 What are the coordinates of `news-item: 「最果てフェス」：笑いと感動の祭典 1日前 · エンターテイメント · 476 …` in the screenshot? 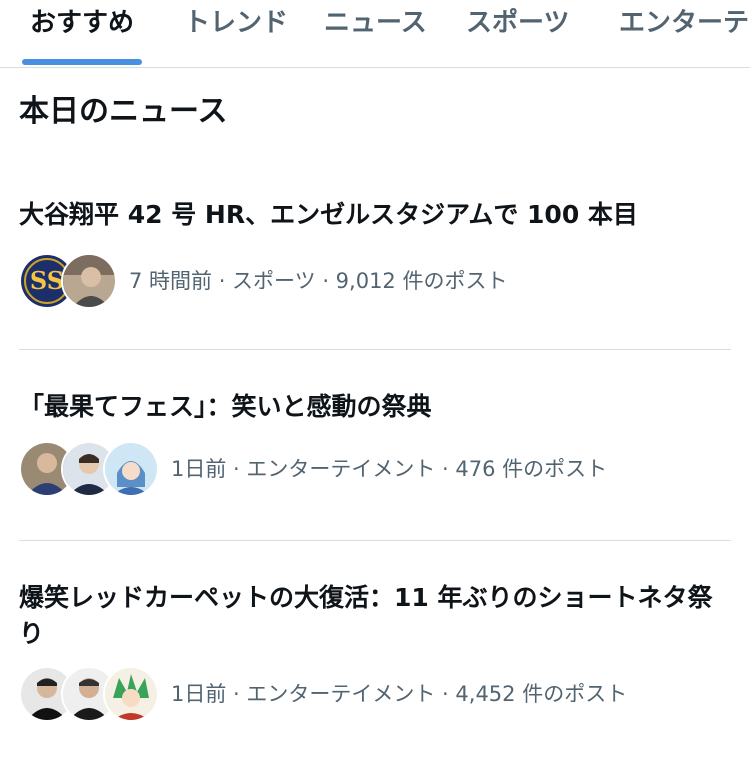 It's located at (375, 449).